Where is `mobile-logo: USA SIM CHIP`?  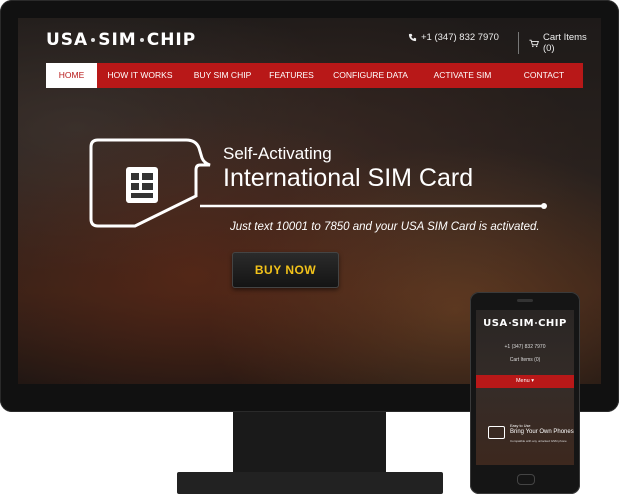
mobile-logo: USA SIM CHIP is located at coordinates (525, 323).